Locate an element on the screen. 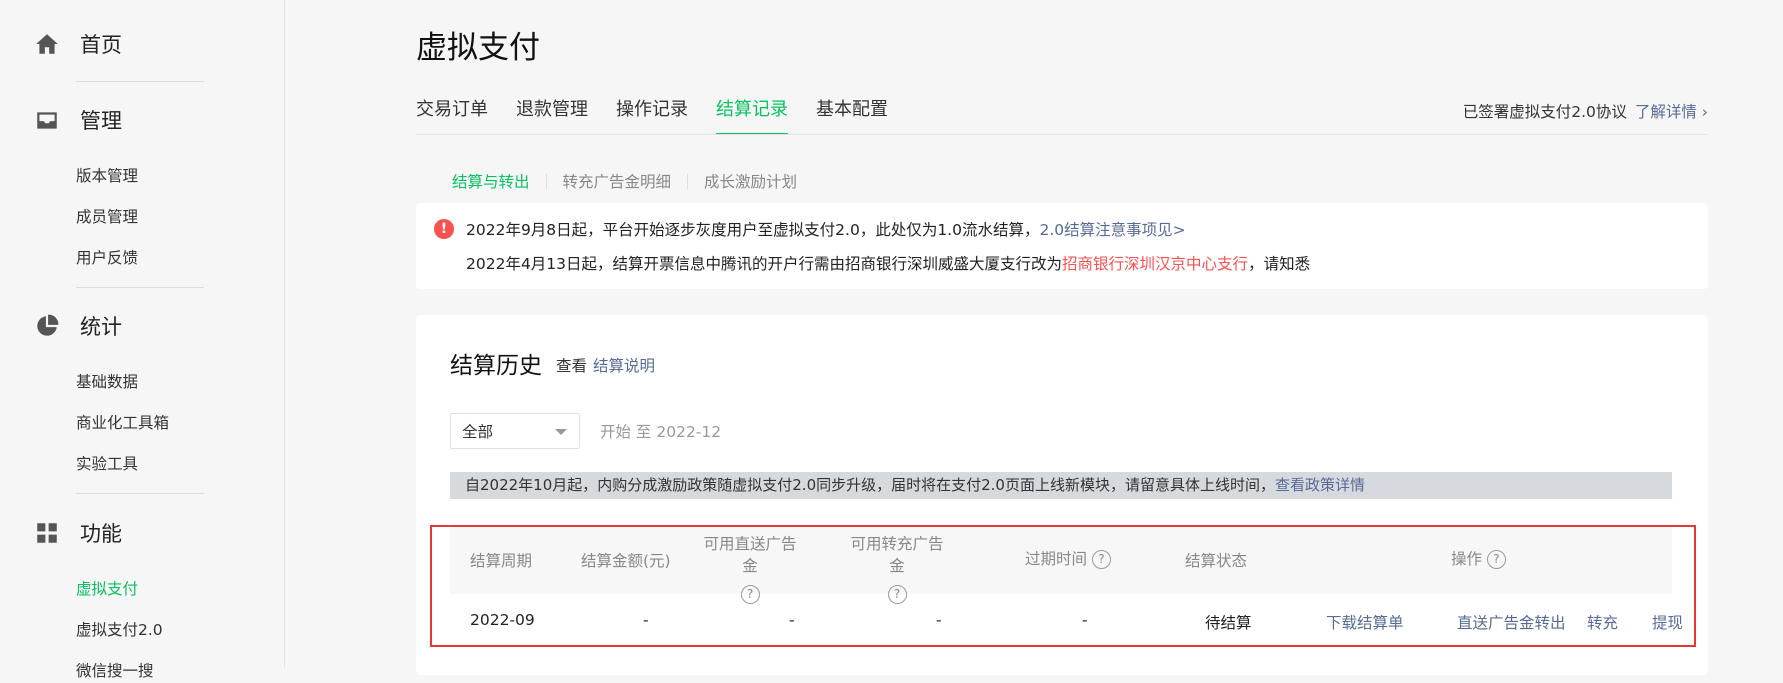 This screenshot has width=1783, height=683. inbox-icon is located at coordinates (47, 120).